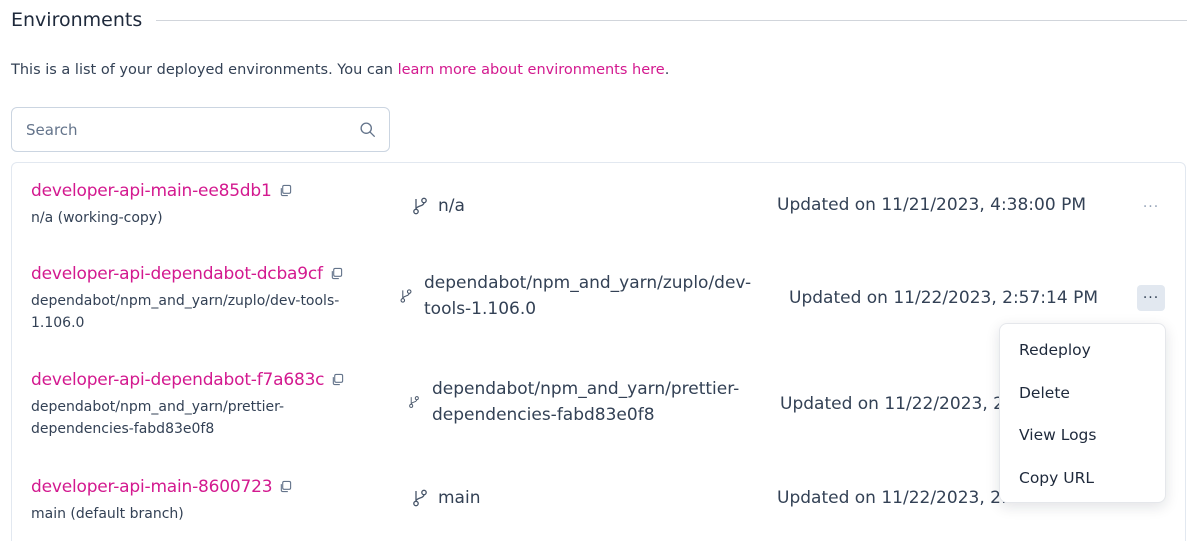 Image resolution: width=1200 pixels, height=541 pixels. I want to click on environment-subtitle: main (default branch), so click(107, 514).